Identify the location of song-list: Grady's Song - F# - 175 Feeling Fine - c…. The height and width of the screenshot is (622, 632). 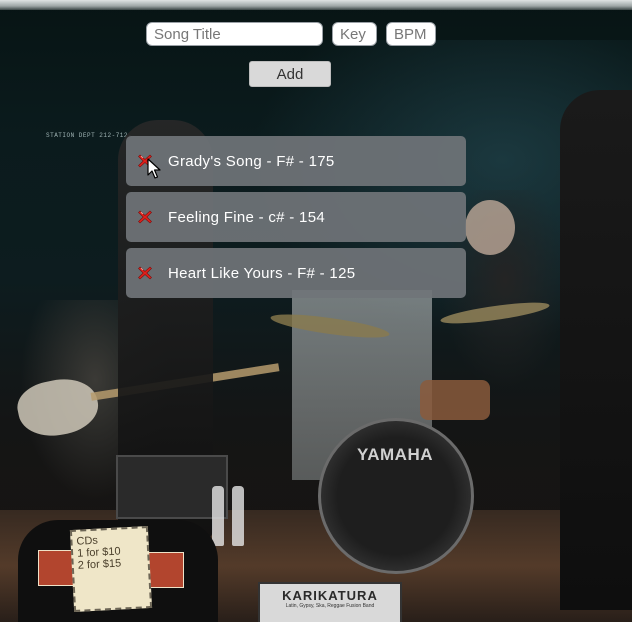
(296, 220).